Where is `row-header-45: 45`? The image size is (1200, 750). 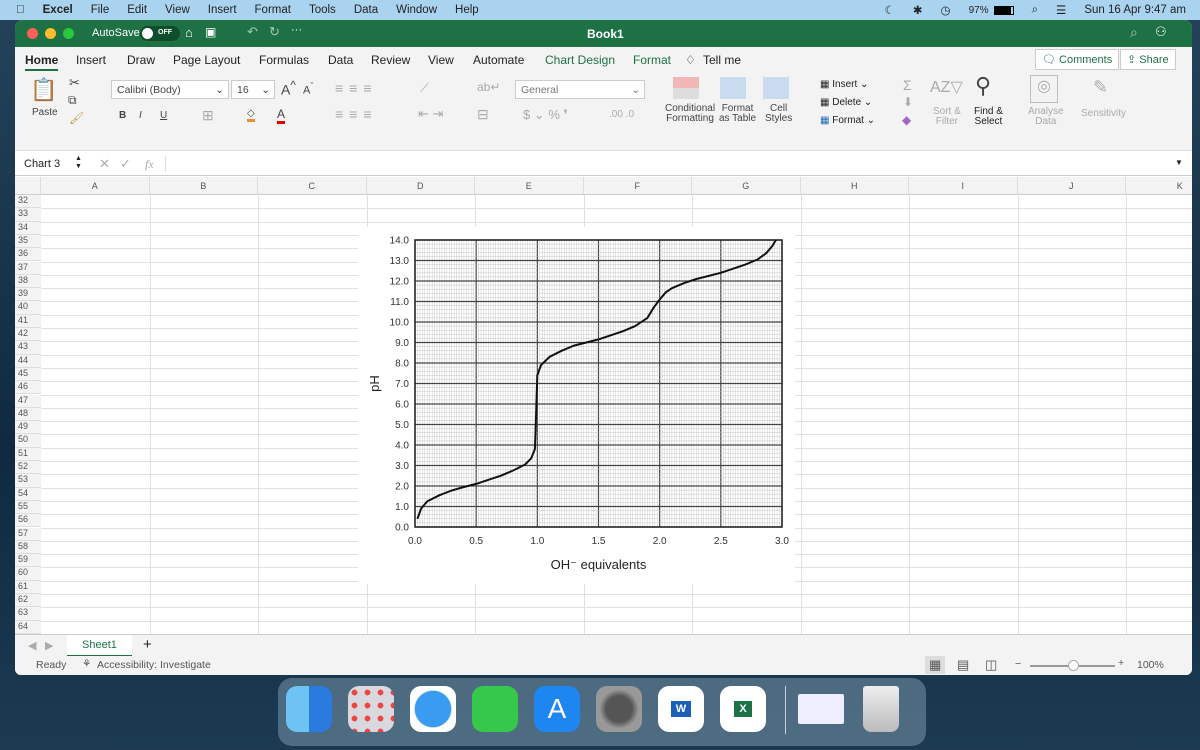
row-header-45: 45 is located at coordinates (28, 374).